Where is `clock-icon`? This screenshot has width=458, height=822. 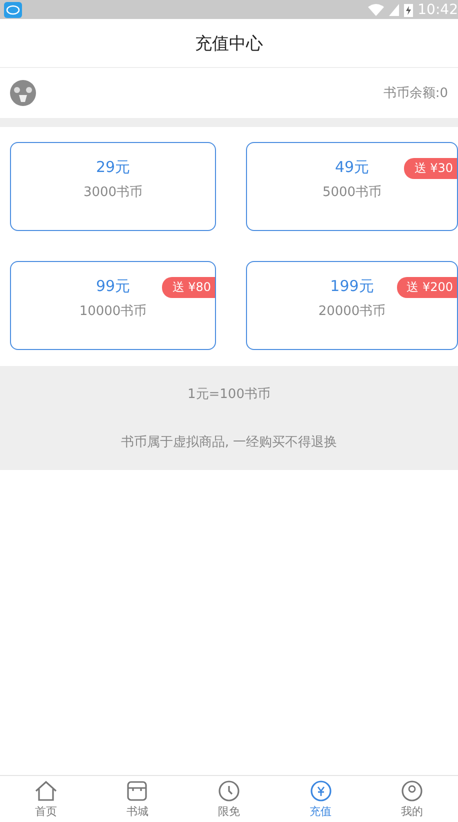
clock-icon is located at coordinates (228, 791).